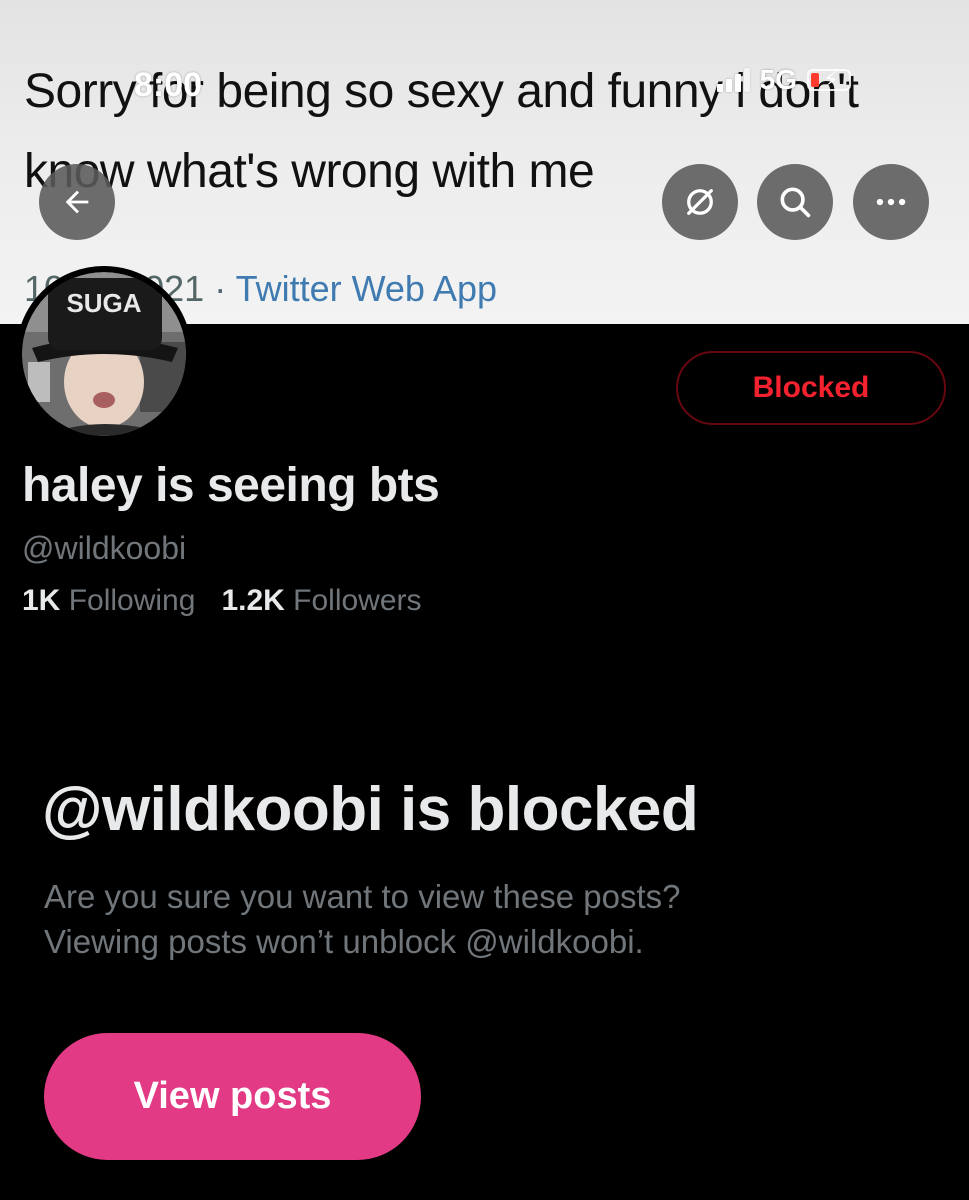 The height and width of the screenshot is (1200, 969). Describe the element at coordinates (232, 1096) in the screenshot. I see `view-posts-button: View posts` at that location.